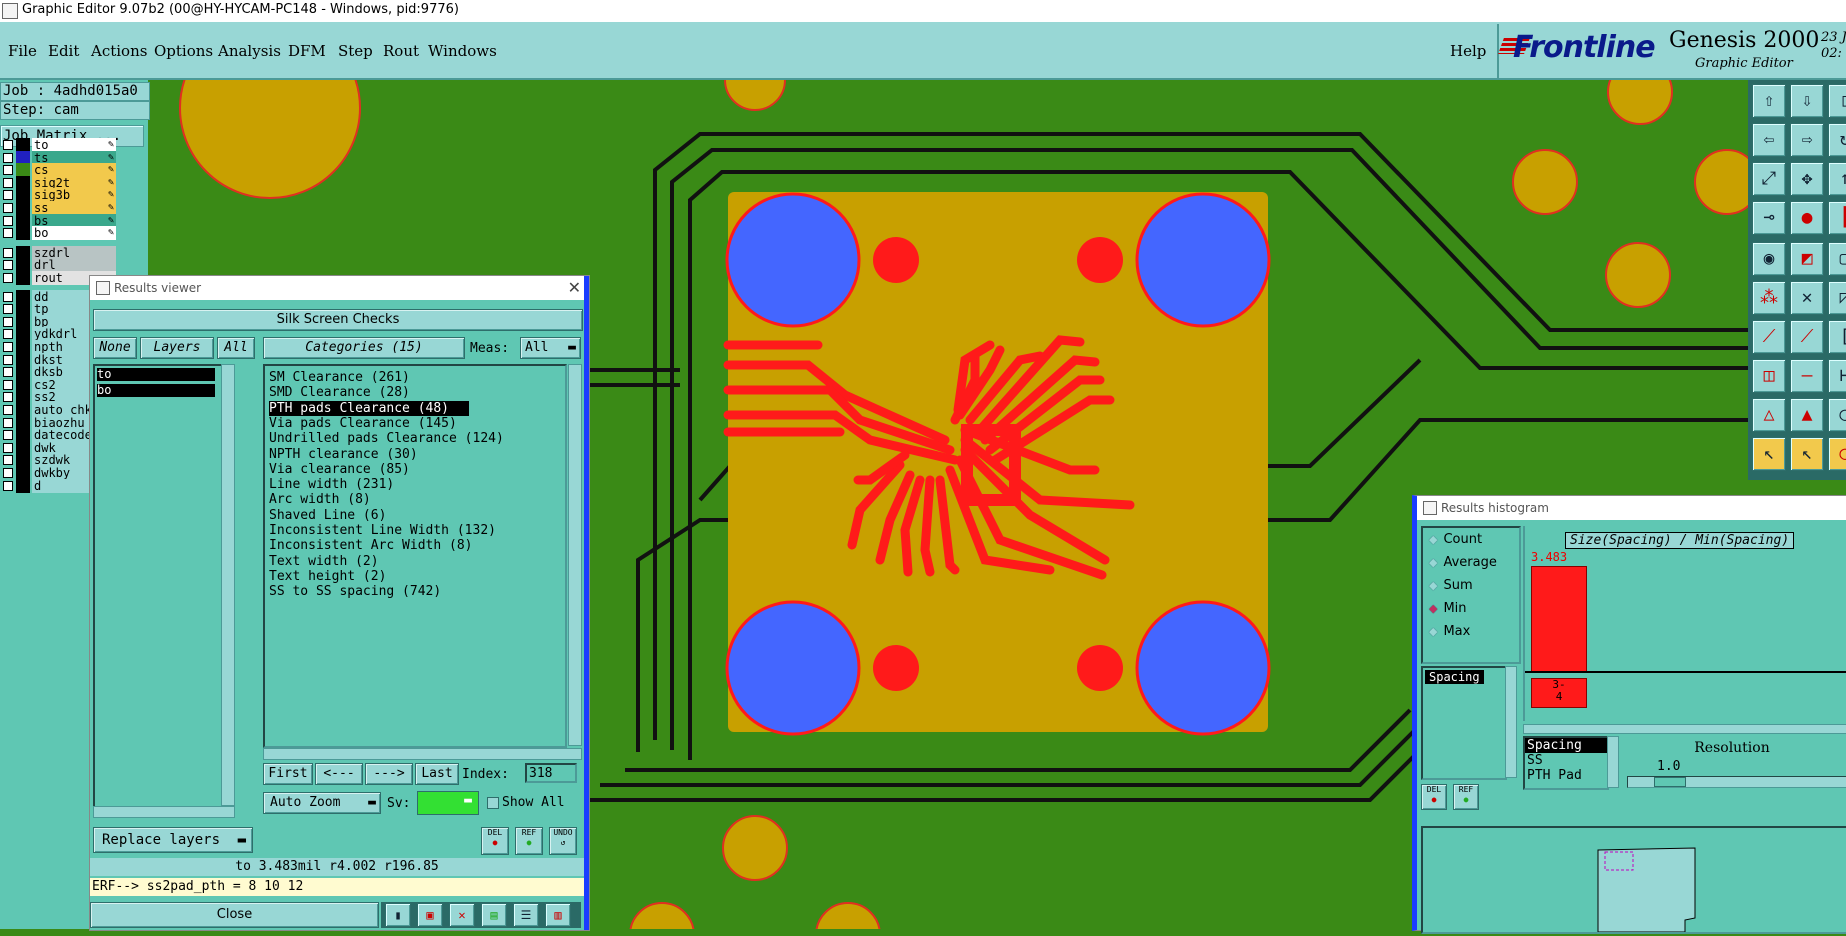  What do you see at coordinates (249, 51) in the screenshot?
I see `menu-analysis: Analysis` at bounding box center [249, 51].